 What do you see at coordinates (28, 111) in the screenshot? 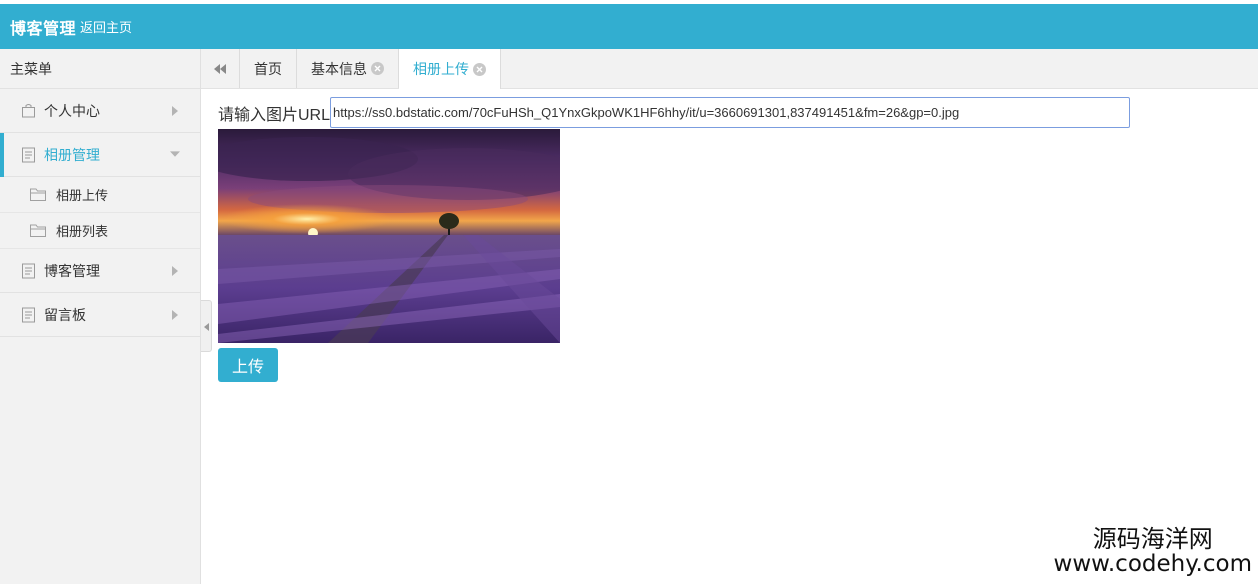
I see `bag-icon` at bounding box center [28, 111].